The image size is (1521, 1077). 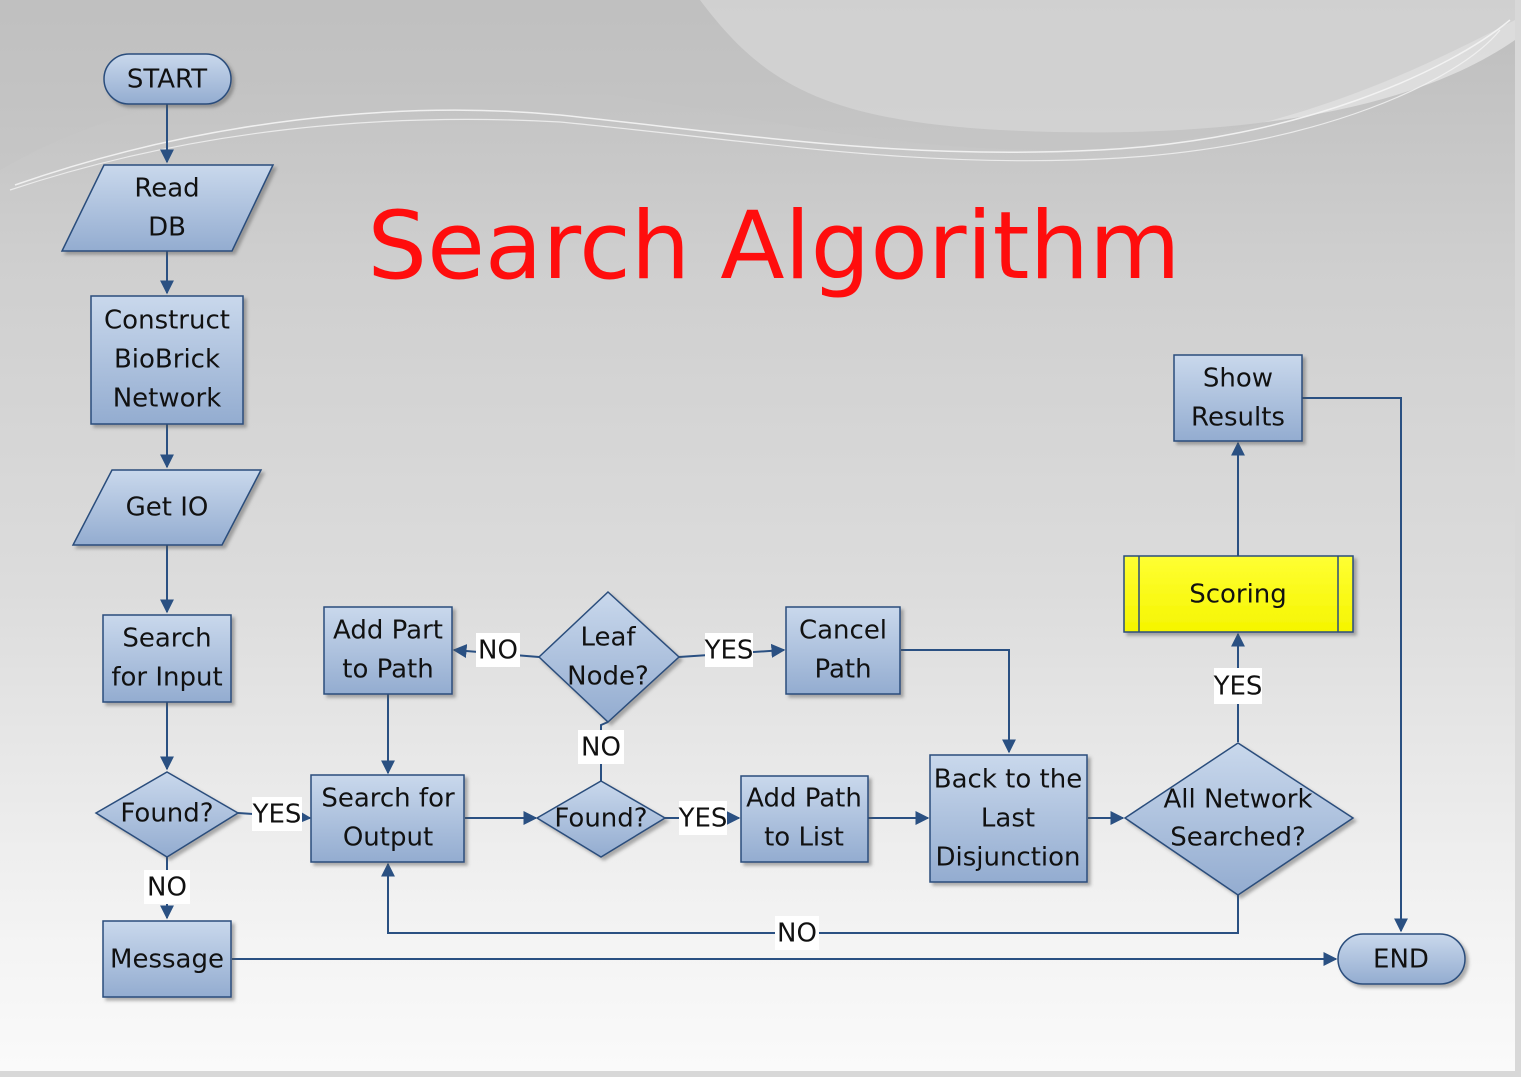 I want to click on svg-text: Get IO, so click(x=167, y=508).